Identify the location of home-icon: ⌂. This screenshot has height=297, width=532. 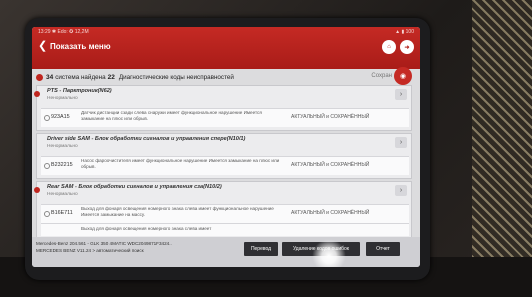
(389, 47).